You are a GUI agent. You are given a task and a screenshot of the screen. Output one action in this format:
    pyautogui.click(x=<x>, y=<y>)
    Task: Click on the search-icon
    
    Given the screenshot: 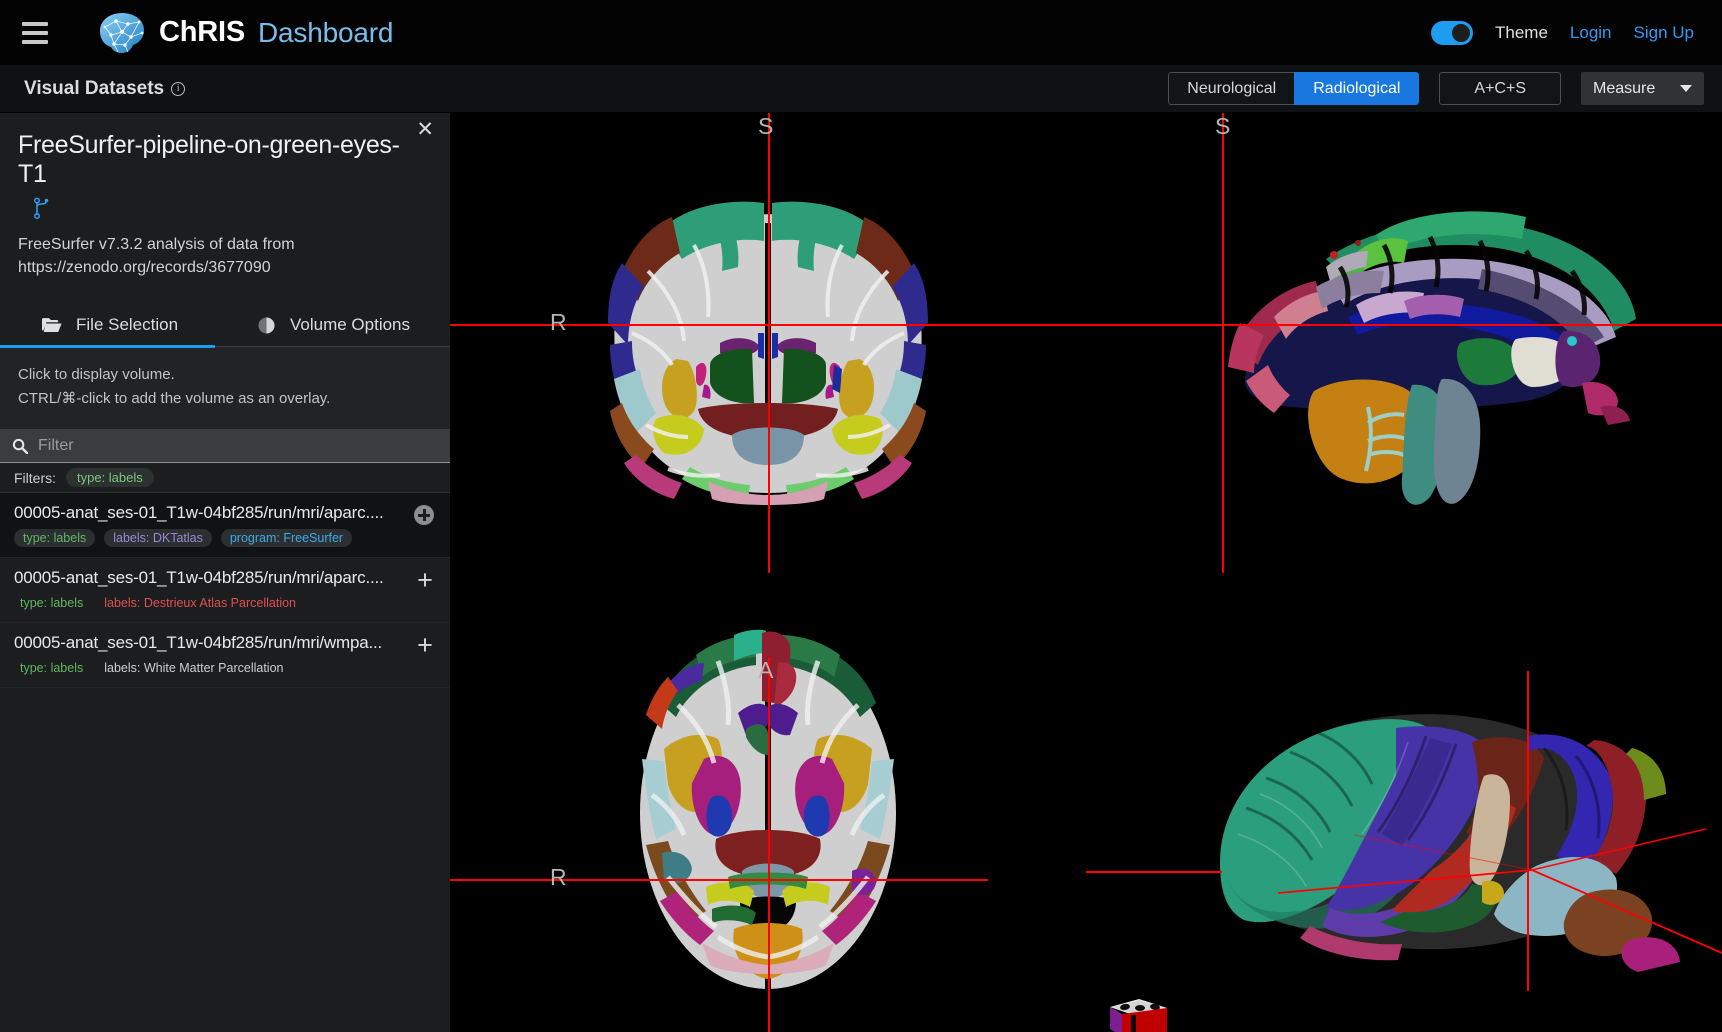 What is the action you would take?
    pyautogui.click(x=20, y=446)
    